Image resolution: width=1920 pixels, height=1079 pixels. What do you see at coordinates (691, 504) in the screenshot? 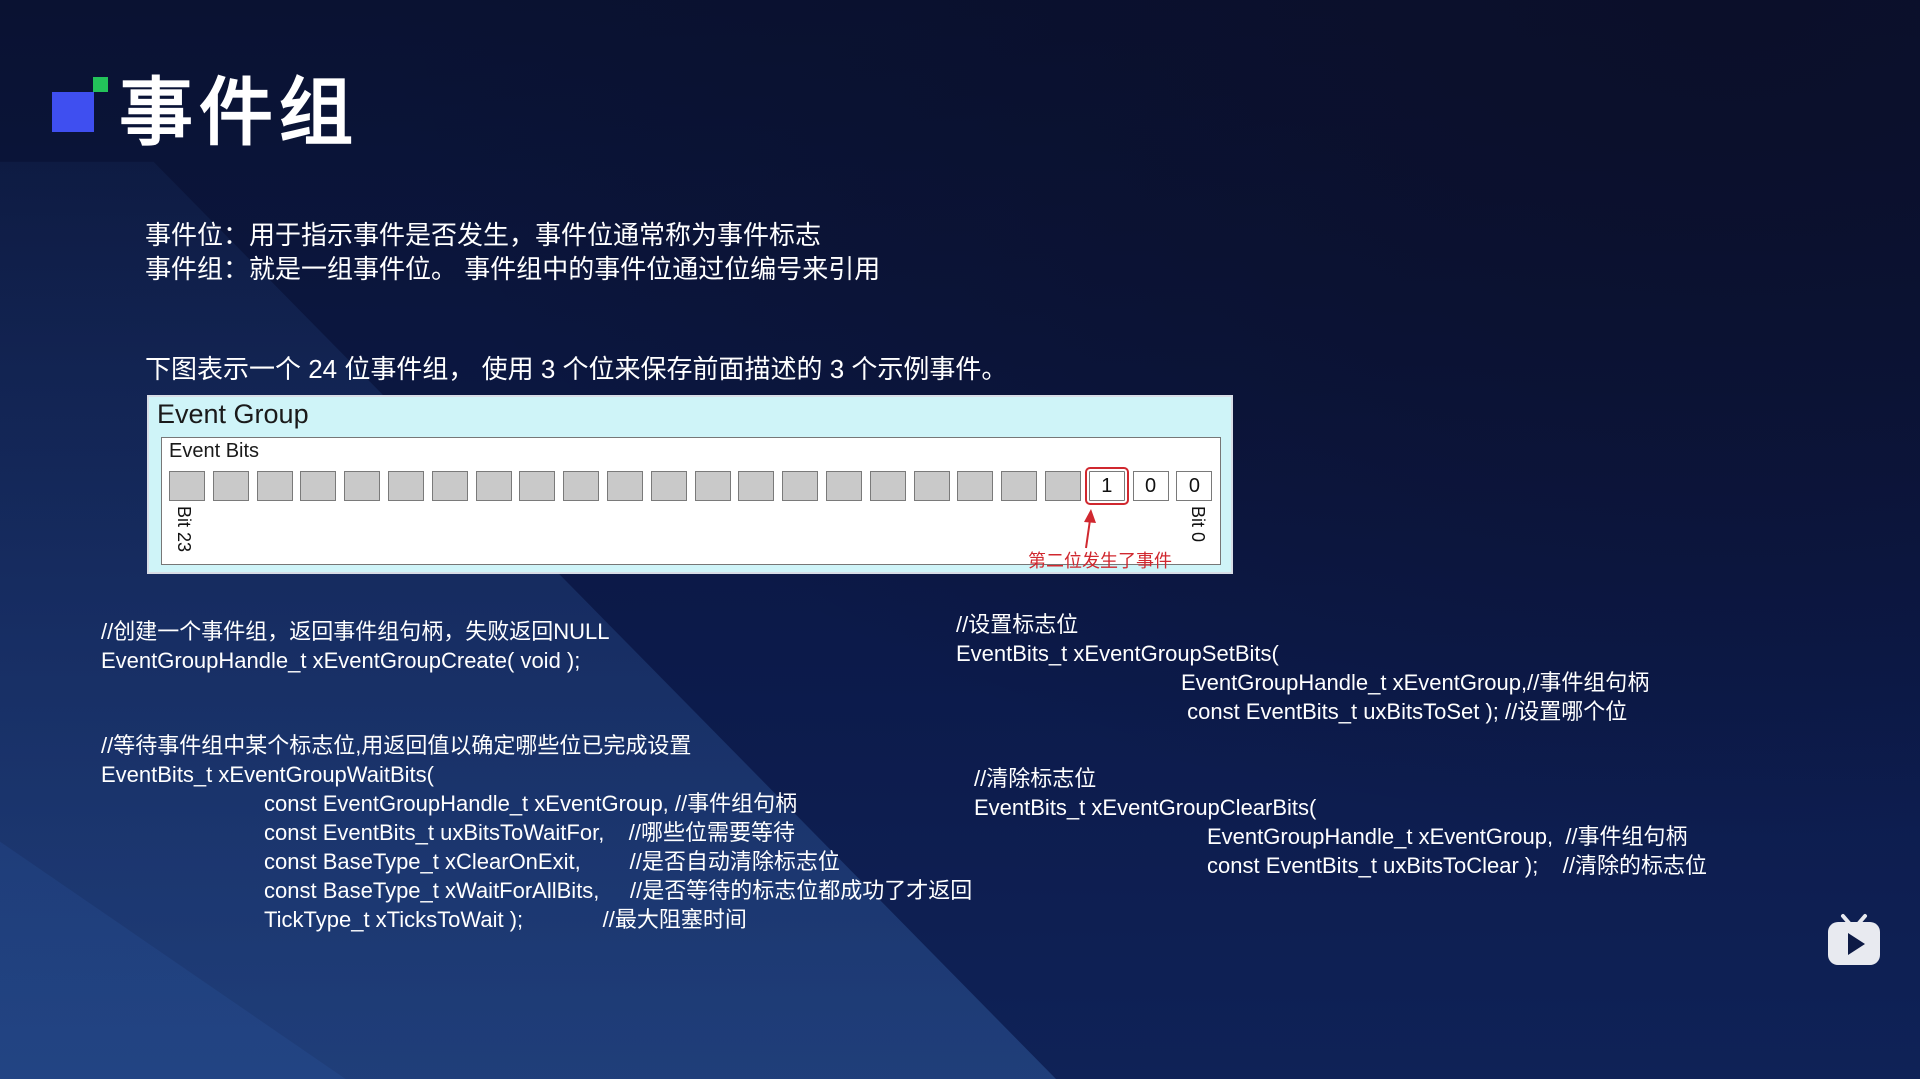
I see `event-bits-panel: Event Bits Bit 23 Bit 0 第二位发生了事件 100` at bounding box center [691, 504].